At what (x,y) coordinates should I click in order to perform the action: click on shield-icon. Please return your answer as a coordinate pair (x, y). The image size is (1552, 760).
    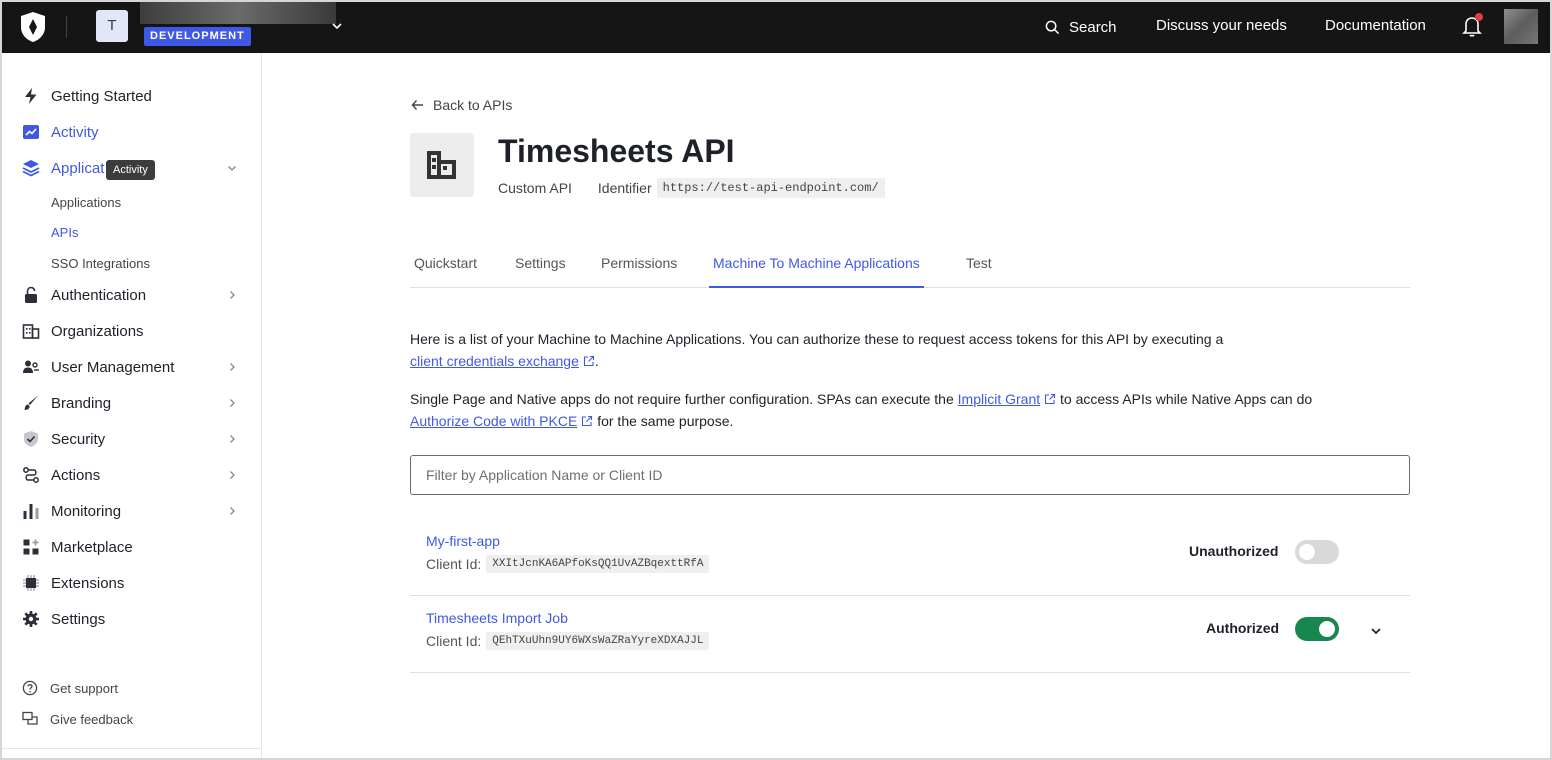
    Looking at the image, I should click on (31, 439).